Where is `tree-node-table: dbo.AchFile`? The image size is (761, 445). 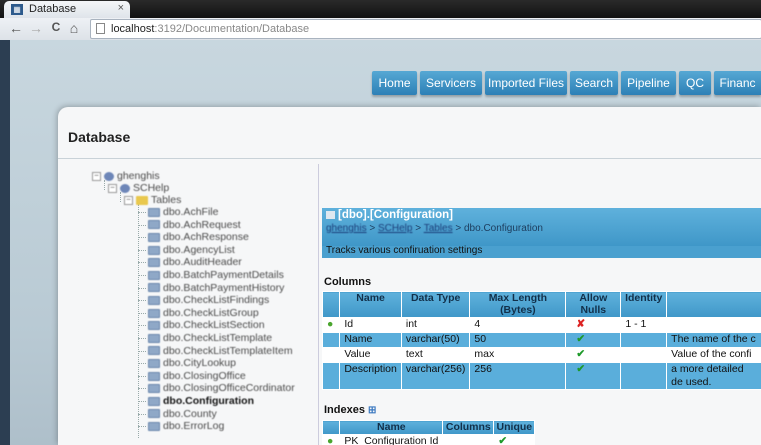
tree-node-table: dbo.AchFile is located at coordinates (183, 212).